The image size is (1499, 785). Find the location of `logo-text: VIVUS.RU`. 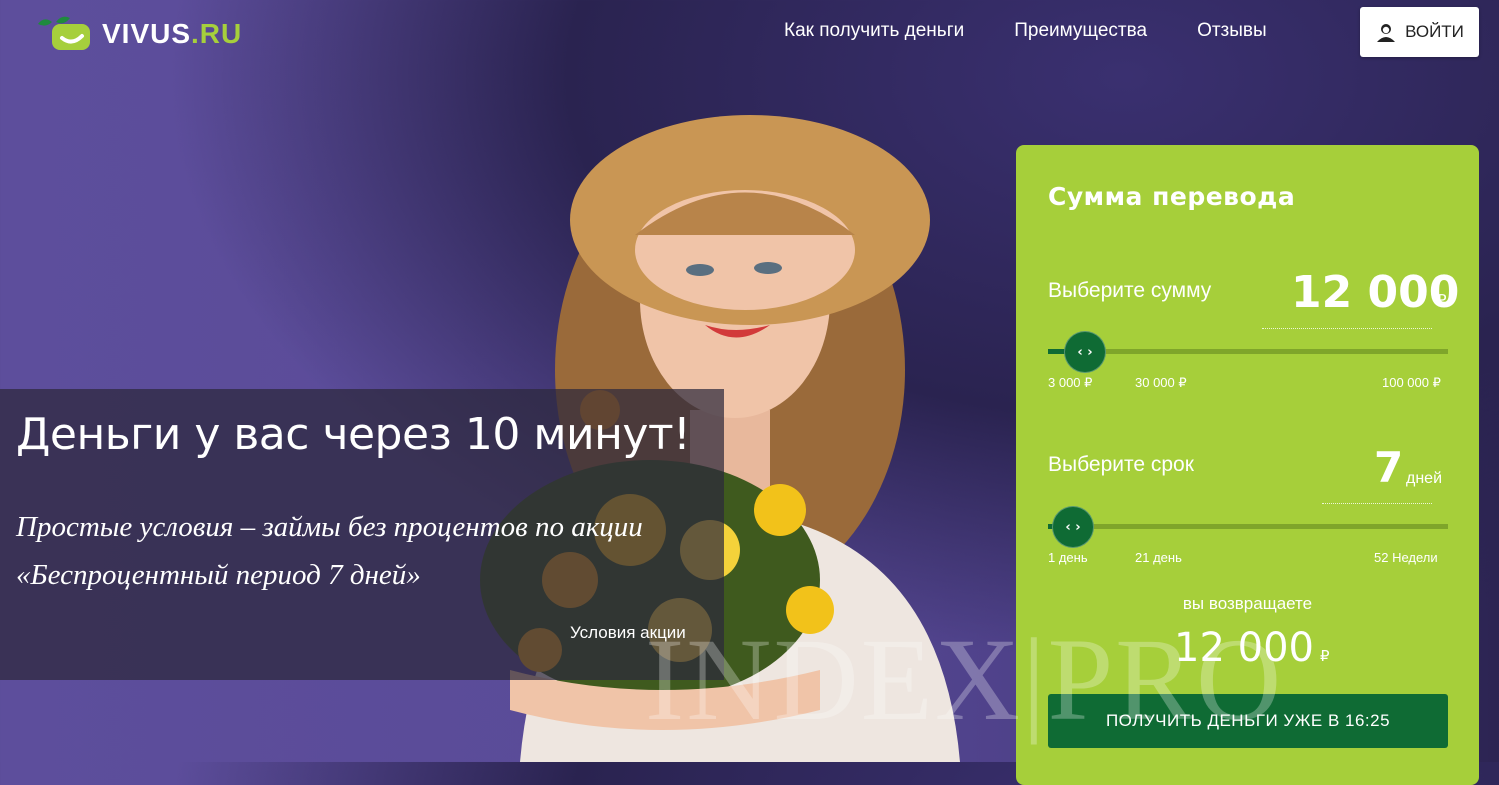

logo-text: VIVUS.RU is located at coordinates (172, 33).